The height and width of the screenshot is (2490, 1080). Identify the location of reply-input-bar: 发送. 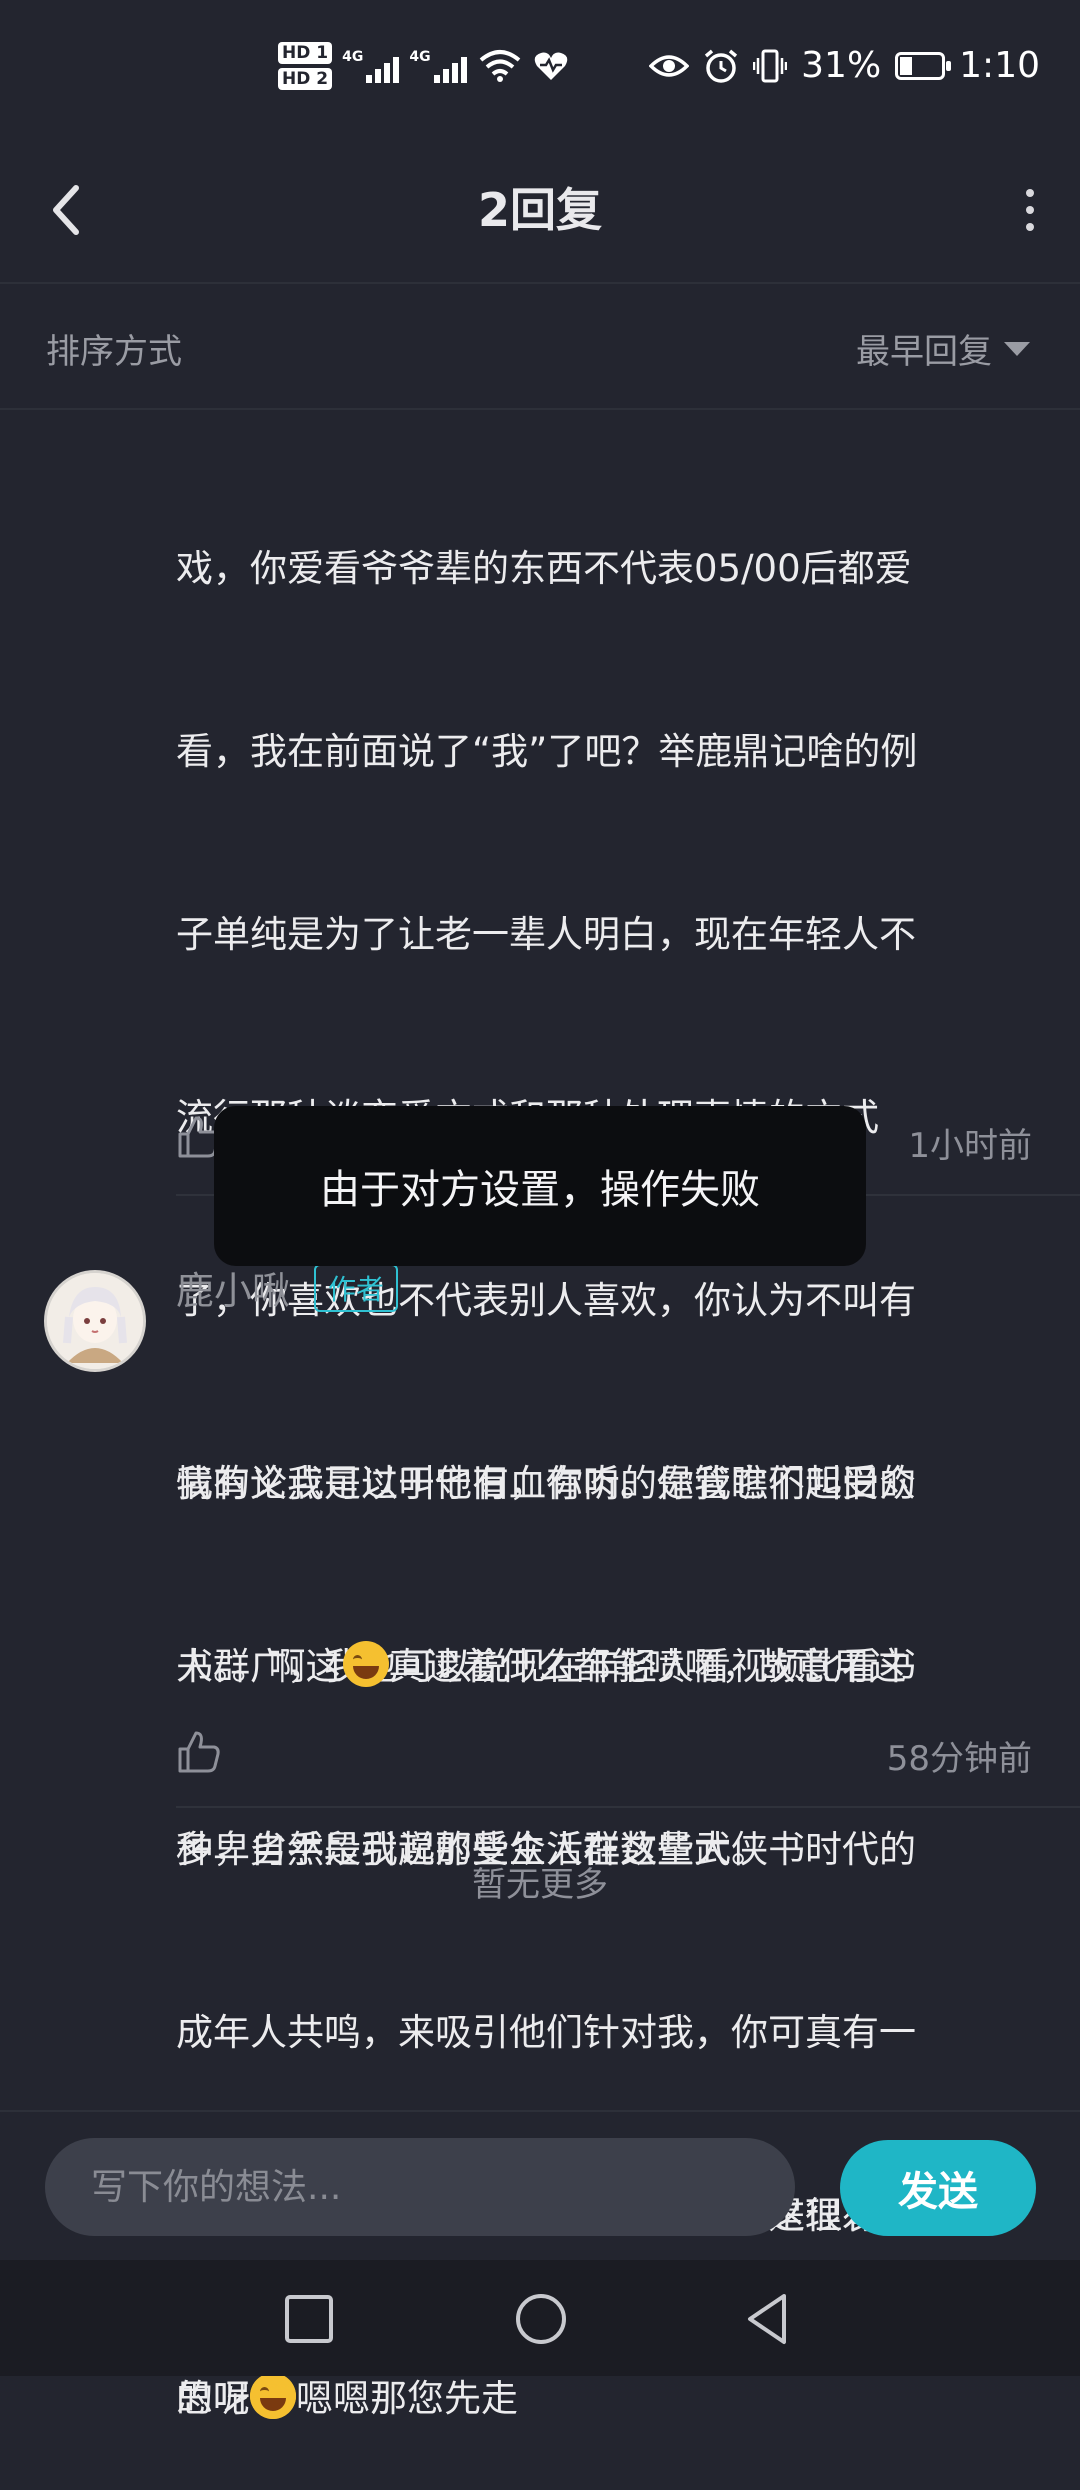
(540, 2186).